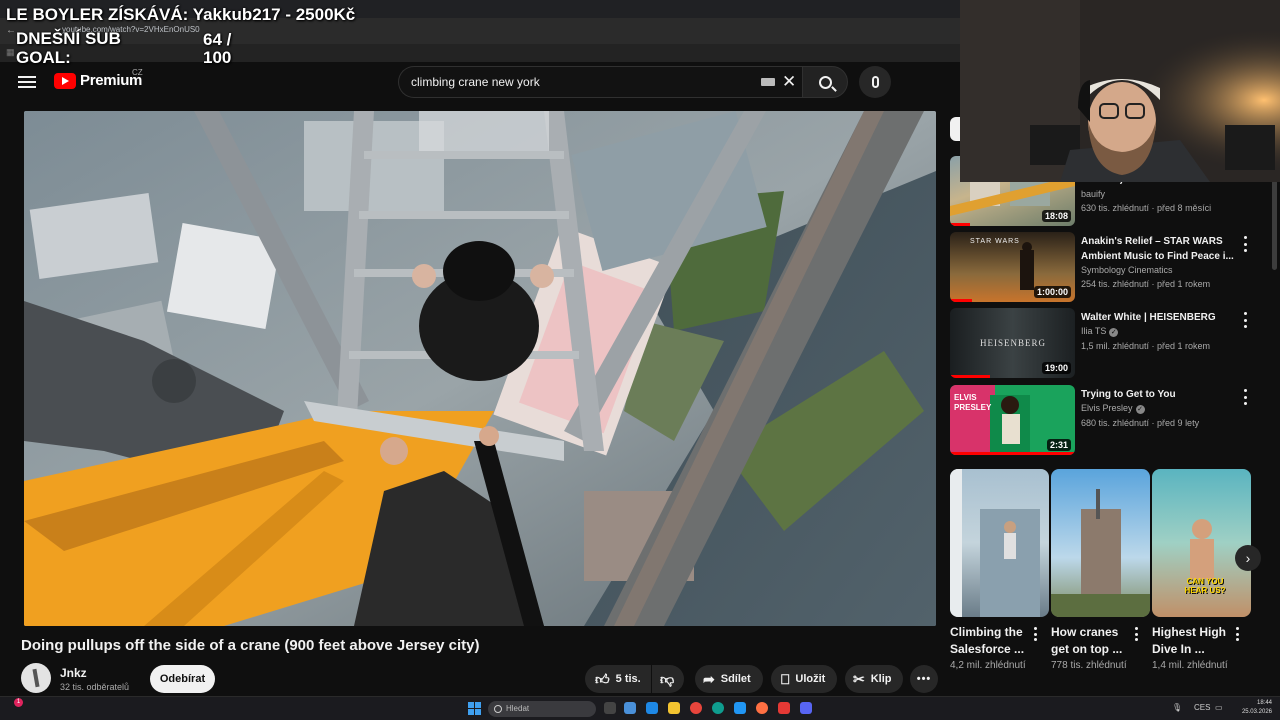  I want to click on apps-grid-icon: ▦, so click(10, 52).